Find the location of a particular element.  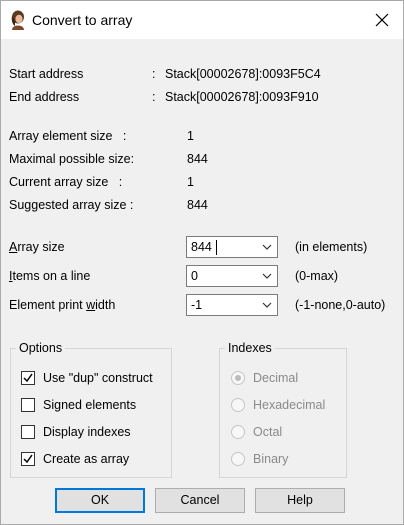

max-size-label: Maximal possible size: is located at coordinates (72, 159).